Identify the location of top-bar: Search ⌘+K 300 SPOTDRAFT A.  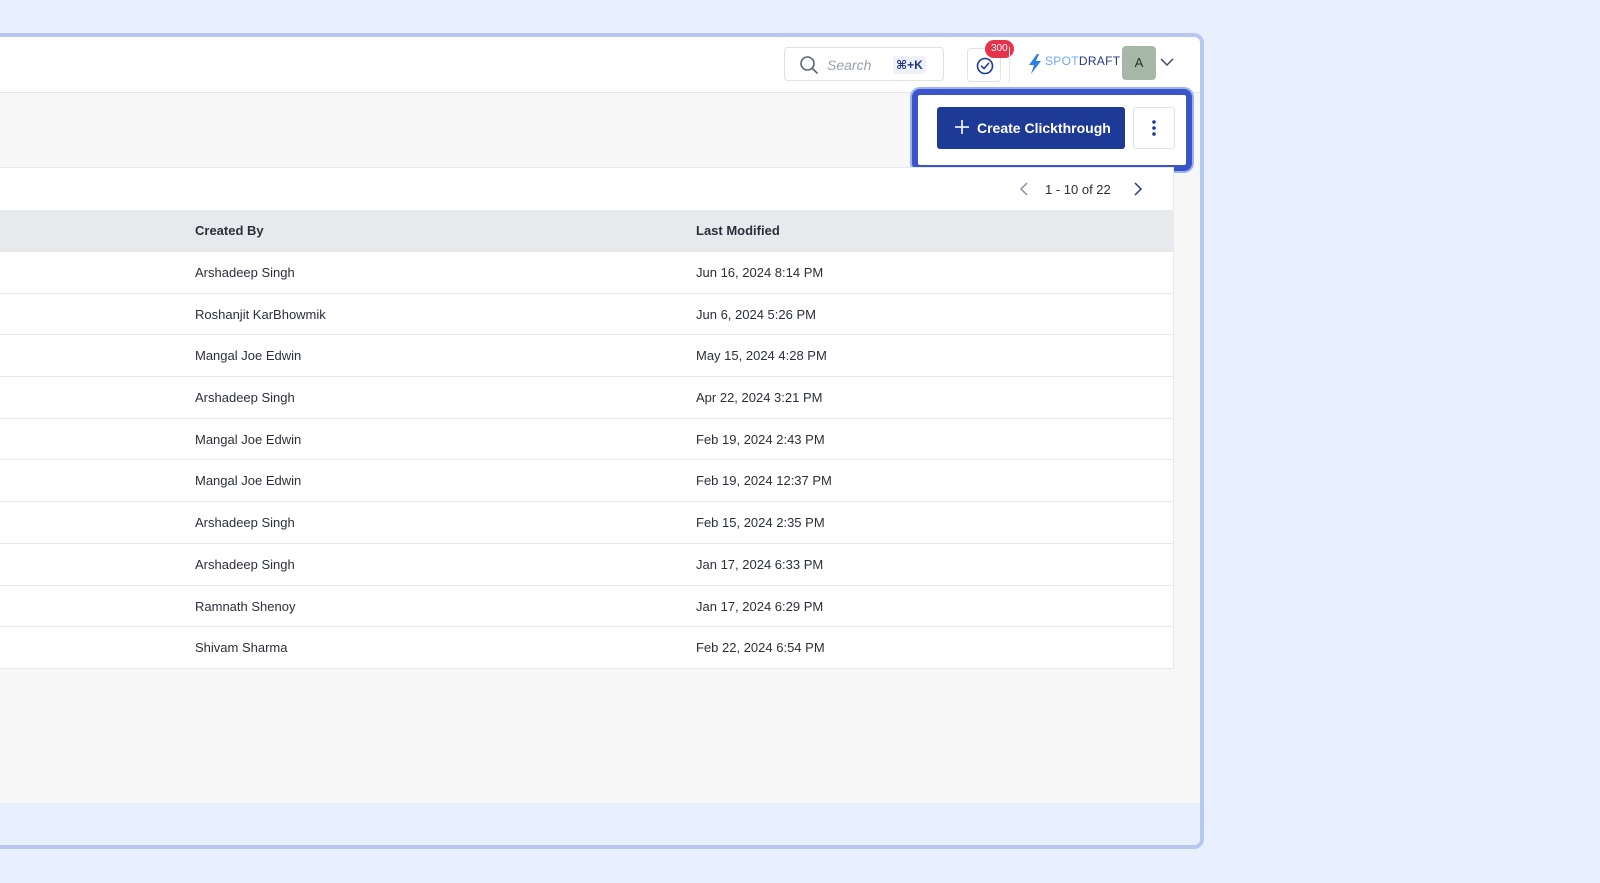
(600, 65).